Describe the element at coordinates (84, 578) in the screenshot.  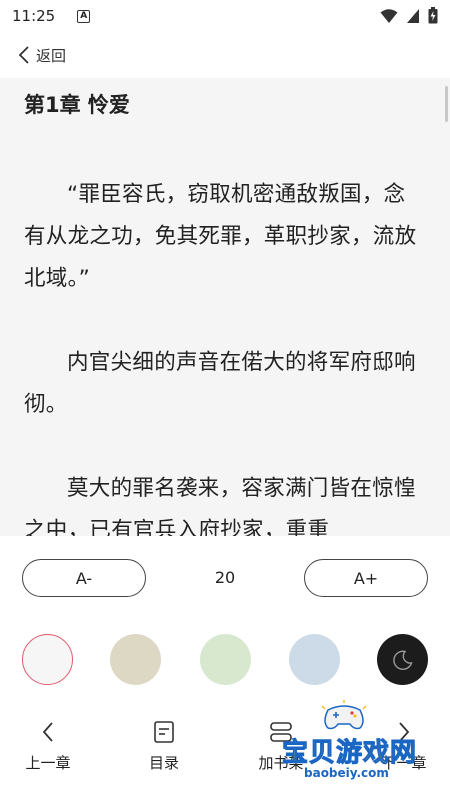
I see `font-decrease-button: A-` at that location.